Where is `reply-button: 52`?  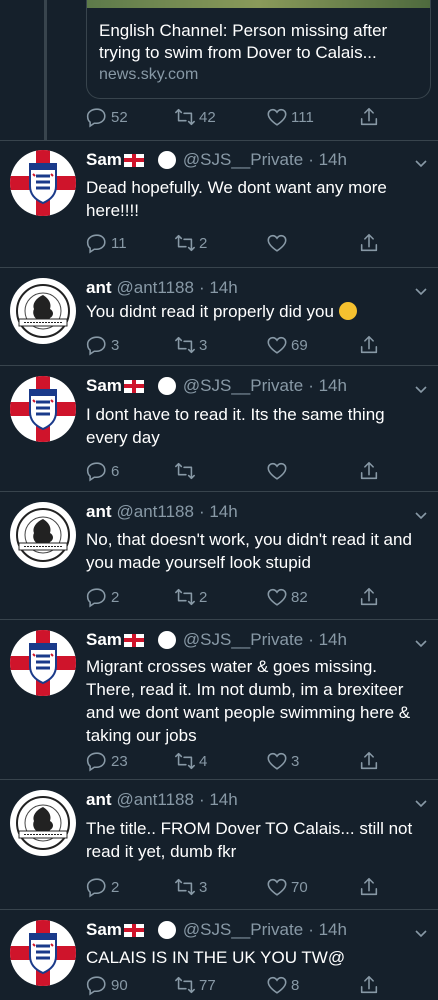
reply-button: 52 is located at coordinates (107, 117).